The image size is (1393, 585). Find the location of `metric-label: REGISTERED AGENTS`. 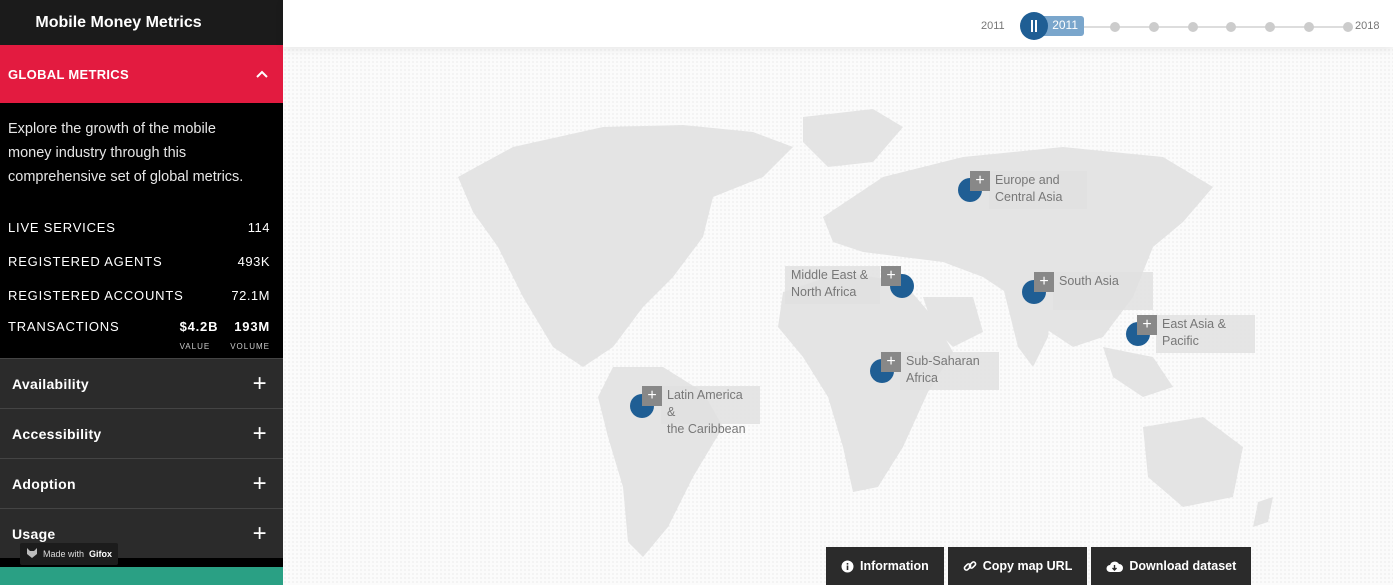

metric-label: REGISTERED AGENTS is located at coordinates (85, 261).